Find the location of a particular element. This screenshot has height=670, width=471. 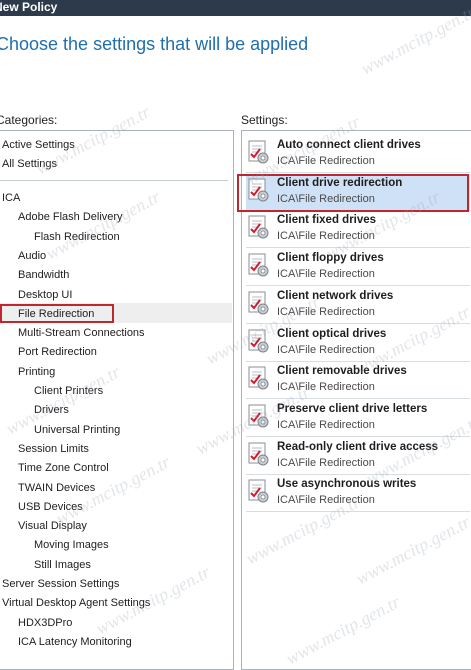

category-item: Client Printers is located at coordinates (68, 391).